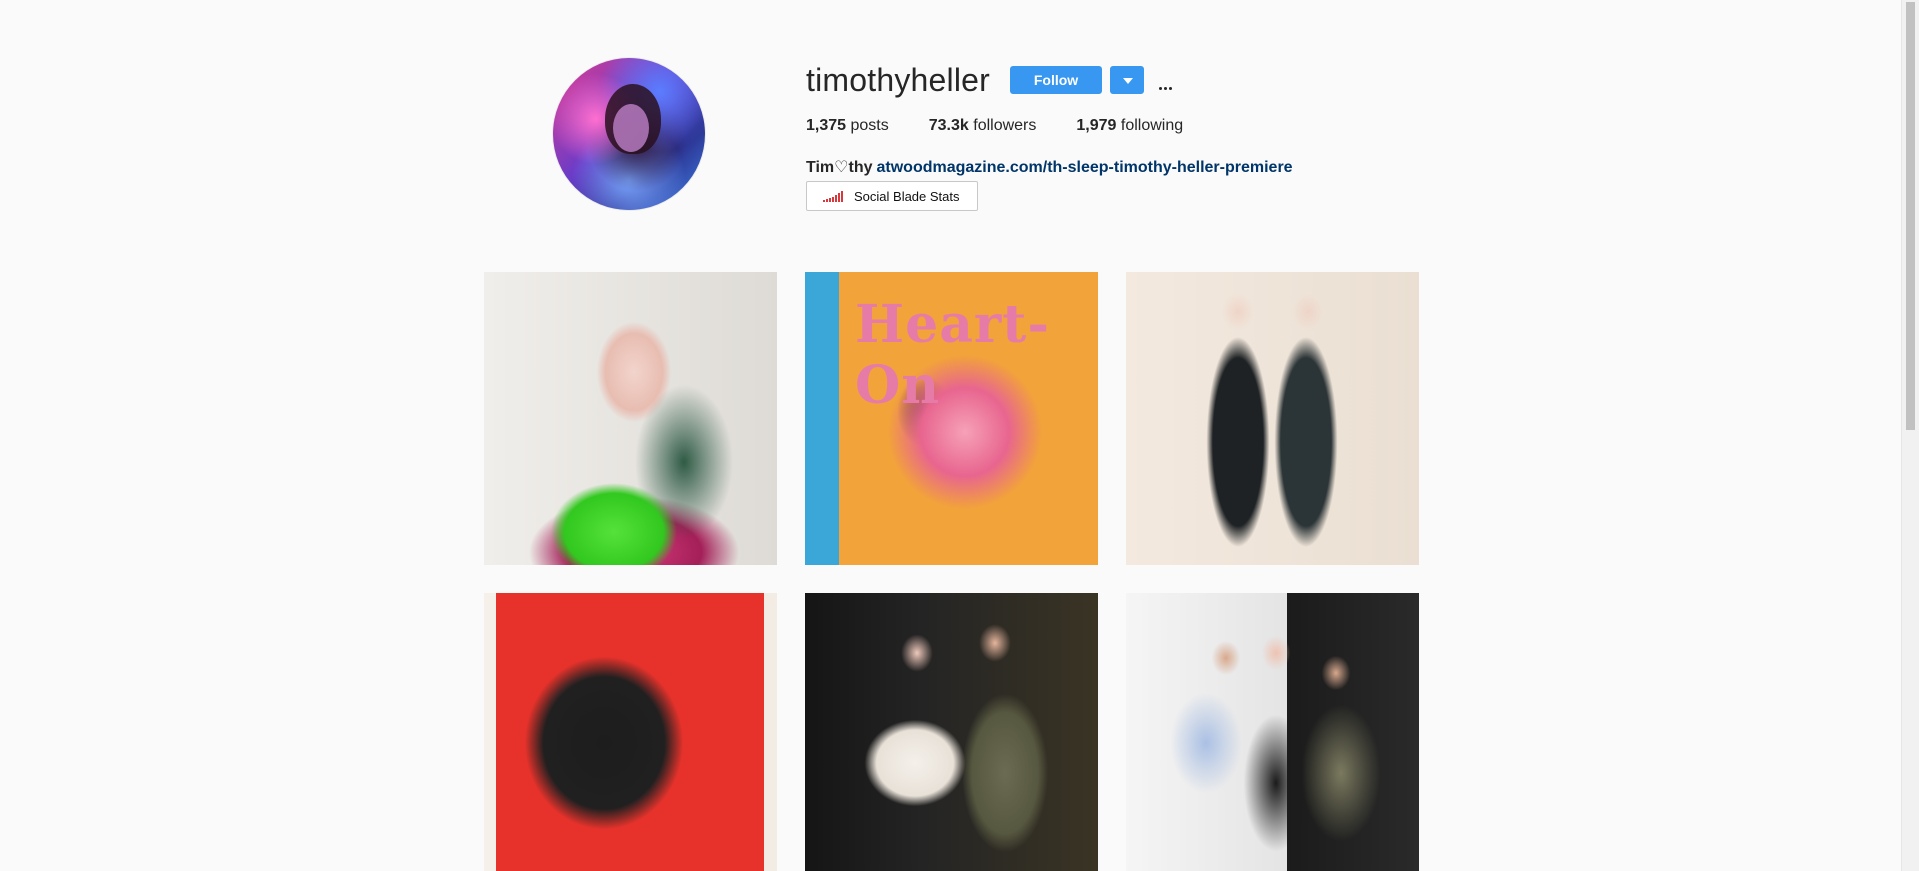 Image resolution: width=1919 pixels, height=871 pixels. What do you see at coordinates (1005, 125) in the screenshot?
I see `followers-label: followers` at bounding box center [1005, 125].